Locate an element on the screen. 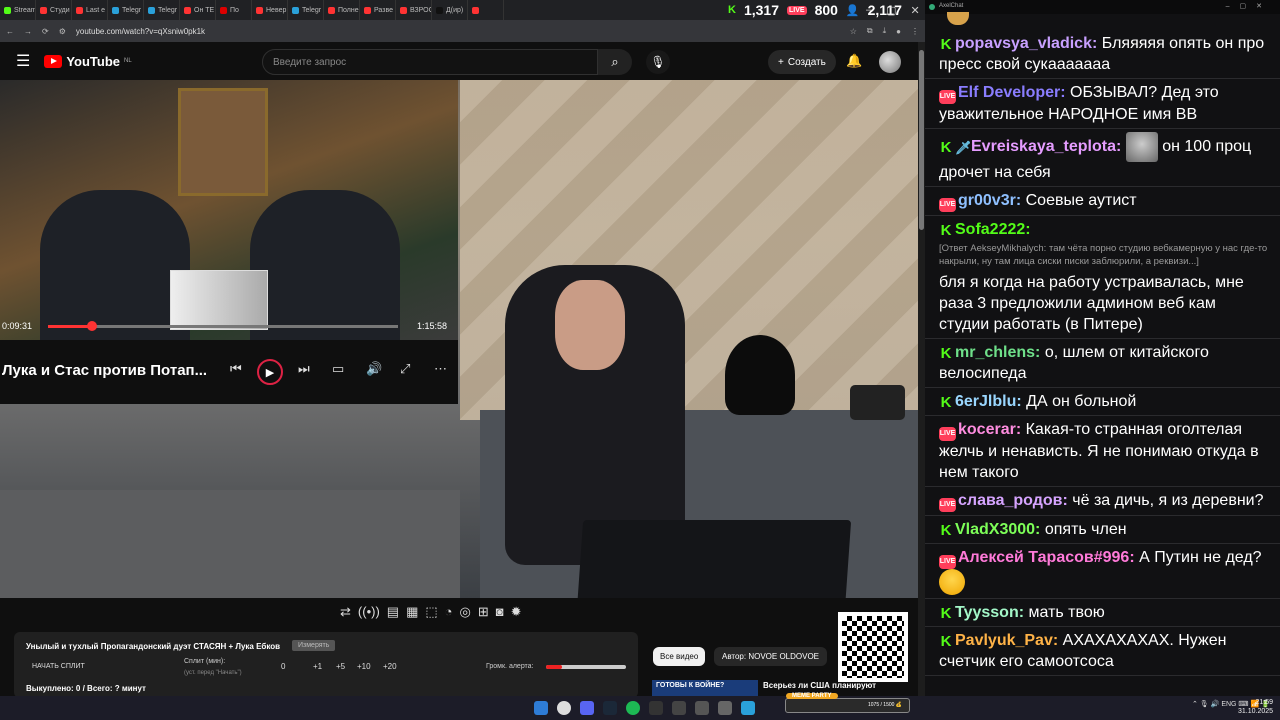 The image size is (1280, 720). next-icon: ⏭ is located at coordinates (304, 369).